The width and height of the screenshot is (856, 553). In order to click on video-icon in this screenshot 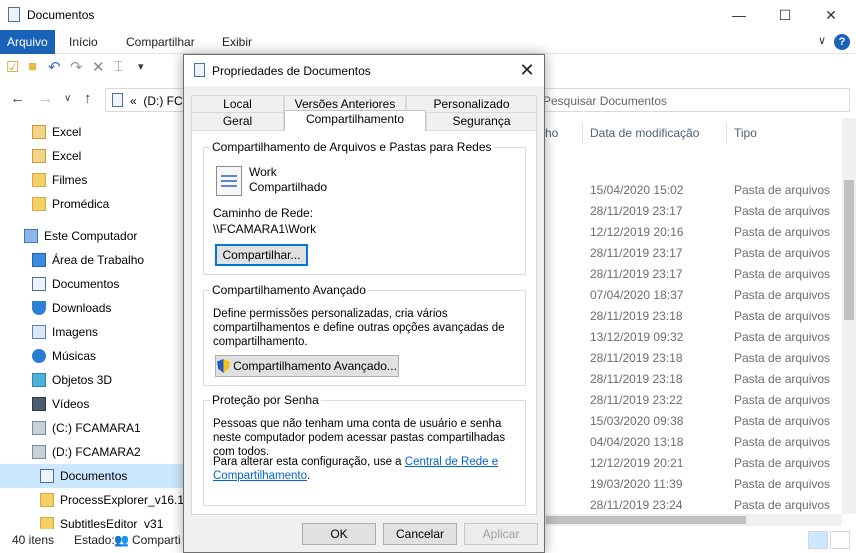, I will do `click(39, 404)`.